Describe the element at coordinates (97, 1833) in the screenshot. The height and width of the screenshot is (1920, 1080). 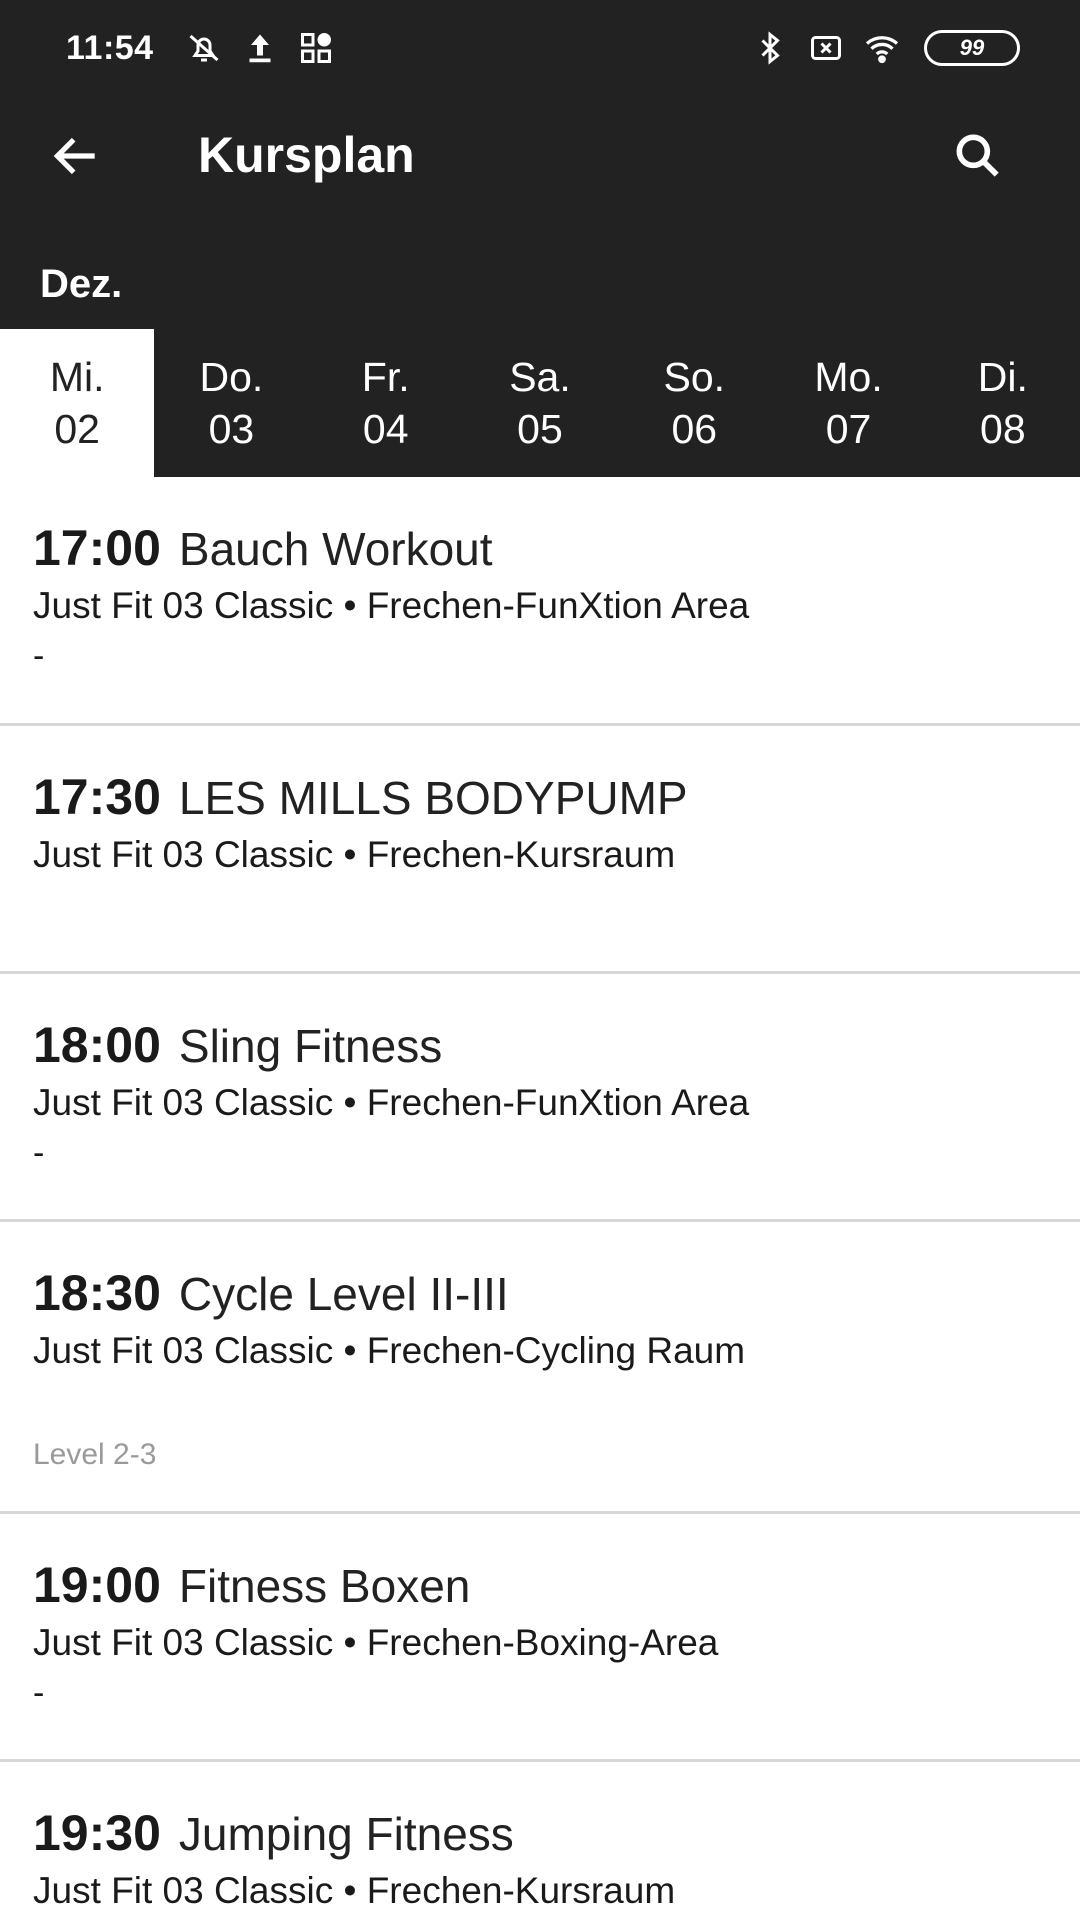
I see `course-time: 19:30` at that location.